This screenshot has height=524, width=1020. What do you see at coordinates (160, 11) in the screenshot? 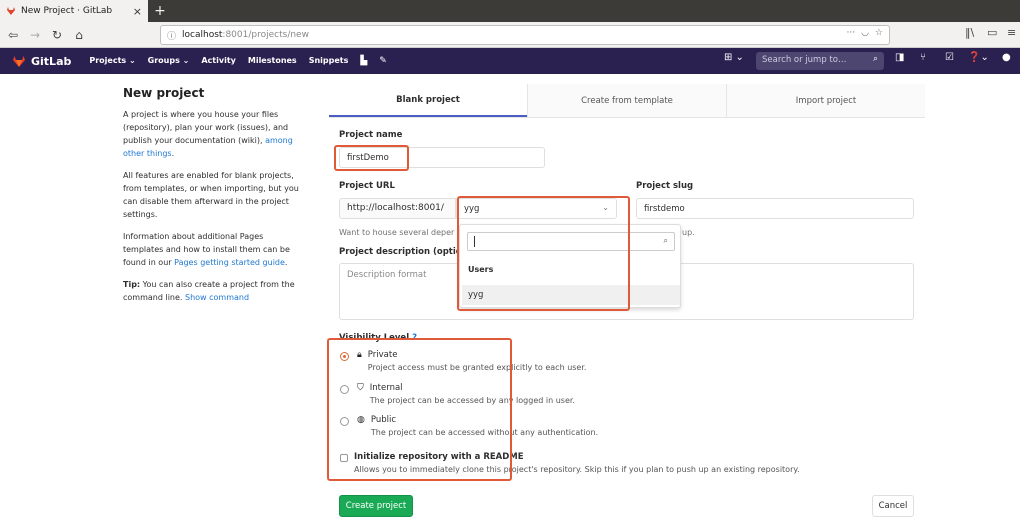
I see `new-tab-icon: +` at bounding box center [160, 11].